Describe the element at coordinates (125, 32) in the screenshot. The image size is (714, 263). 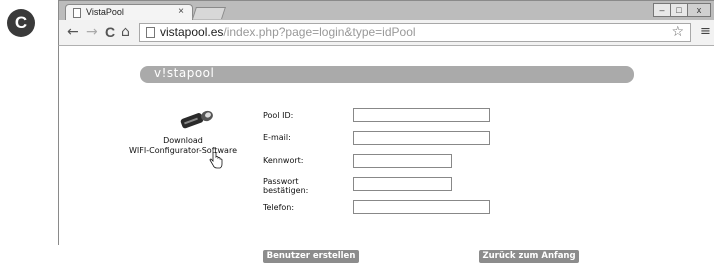
I see `home-icon: ⌂` at that location.